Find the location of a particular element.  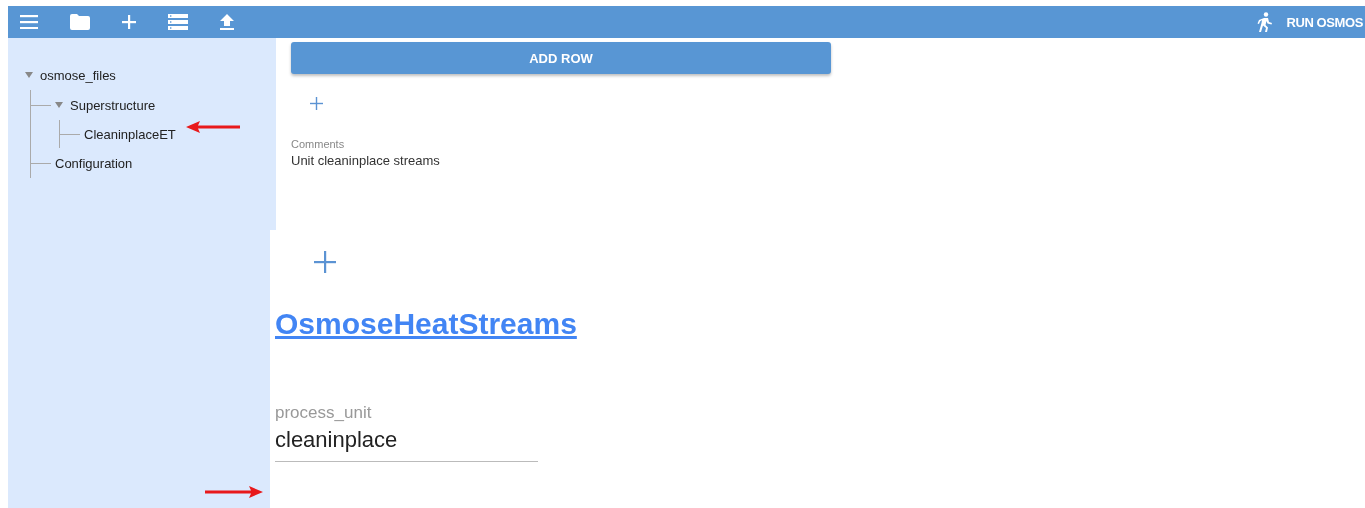

upload-icon is located at coordinates (227, 22).